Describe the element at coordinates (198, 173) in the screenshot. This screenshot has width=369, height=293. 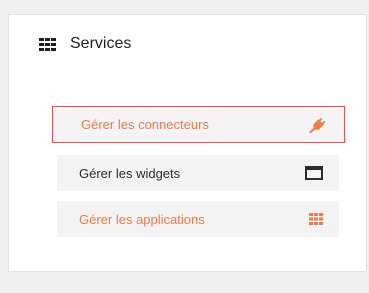
I see `manage-widgets-button: Gérer les widgets` at that location.